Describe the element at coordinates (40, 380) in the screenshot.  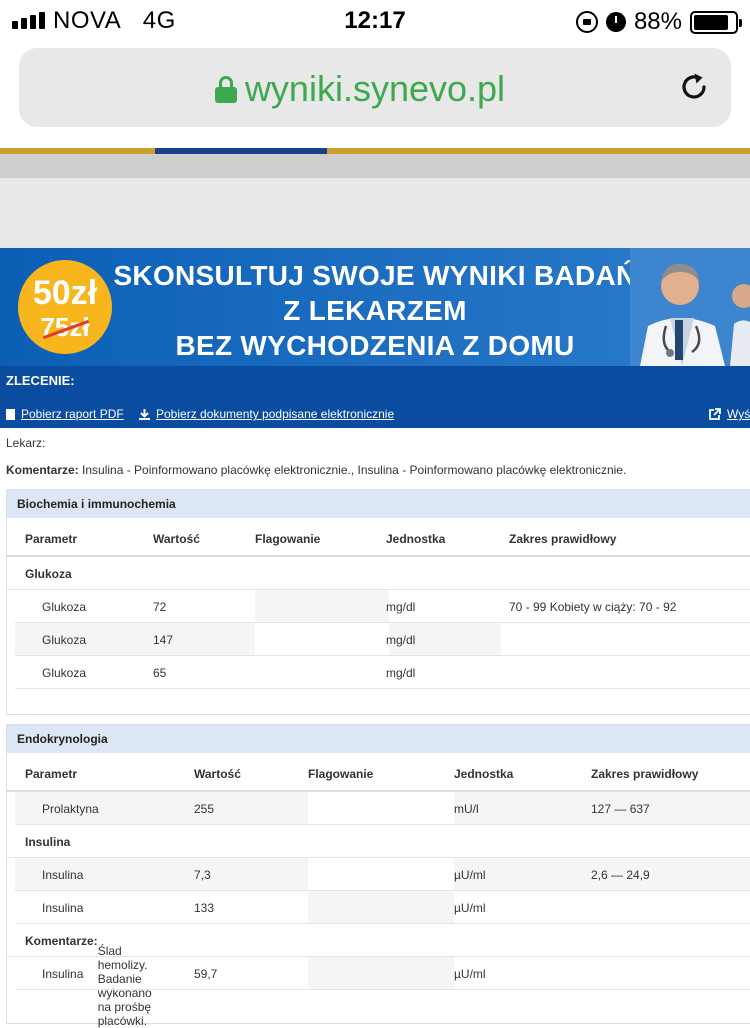
I see `order-title: ZLECENIE:` at that location.